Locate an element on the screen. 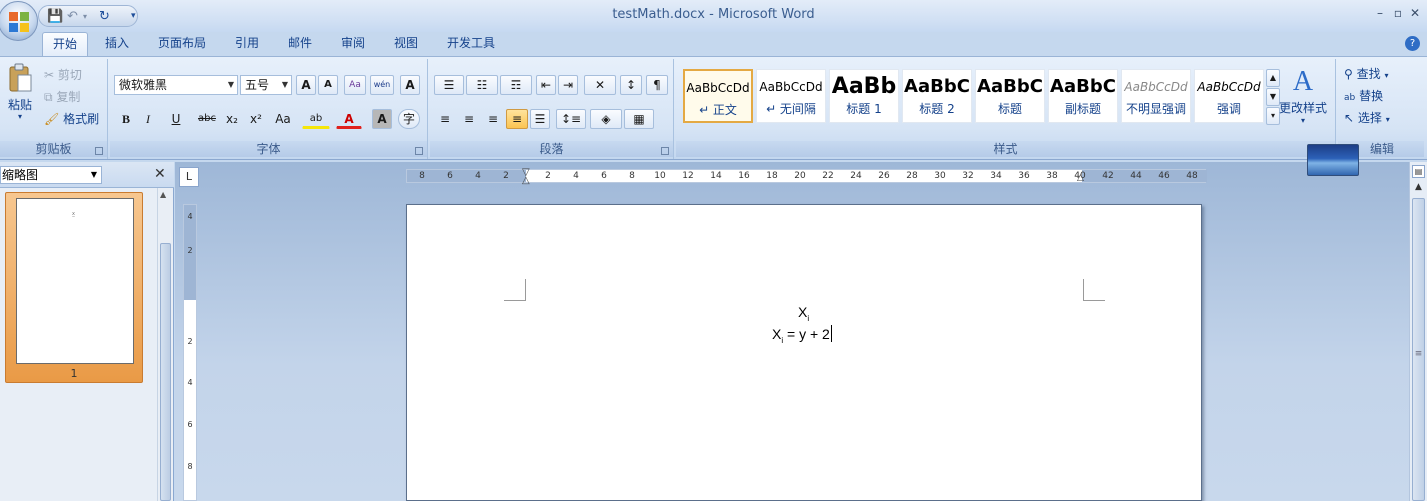  show-marks-button: ¶ is located at coordinates (657, 85).